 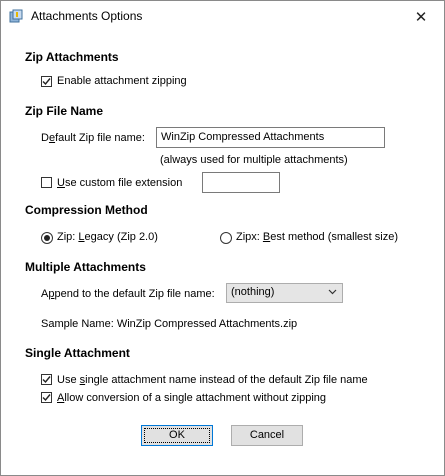 I want to click on multiple-attachments-note: (always used for multiple attachments), so click(x=254, y=160).